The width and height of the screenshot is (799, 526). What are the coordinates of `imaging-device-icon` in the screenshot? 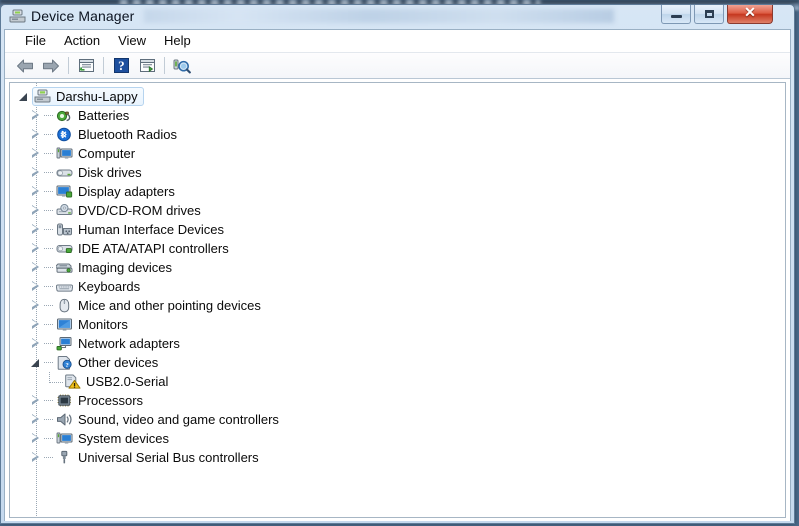 It's located at (64, 268).